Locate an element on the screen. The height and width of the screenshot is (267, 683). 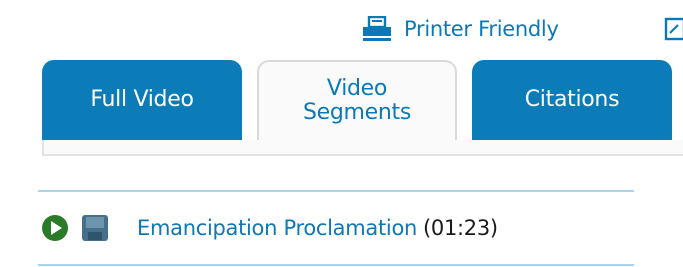
segment-duration: (01:23) is located at coordinates (460, 228).